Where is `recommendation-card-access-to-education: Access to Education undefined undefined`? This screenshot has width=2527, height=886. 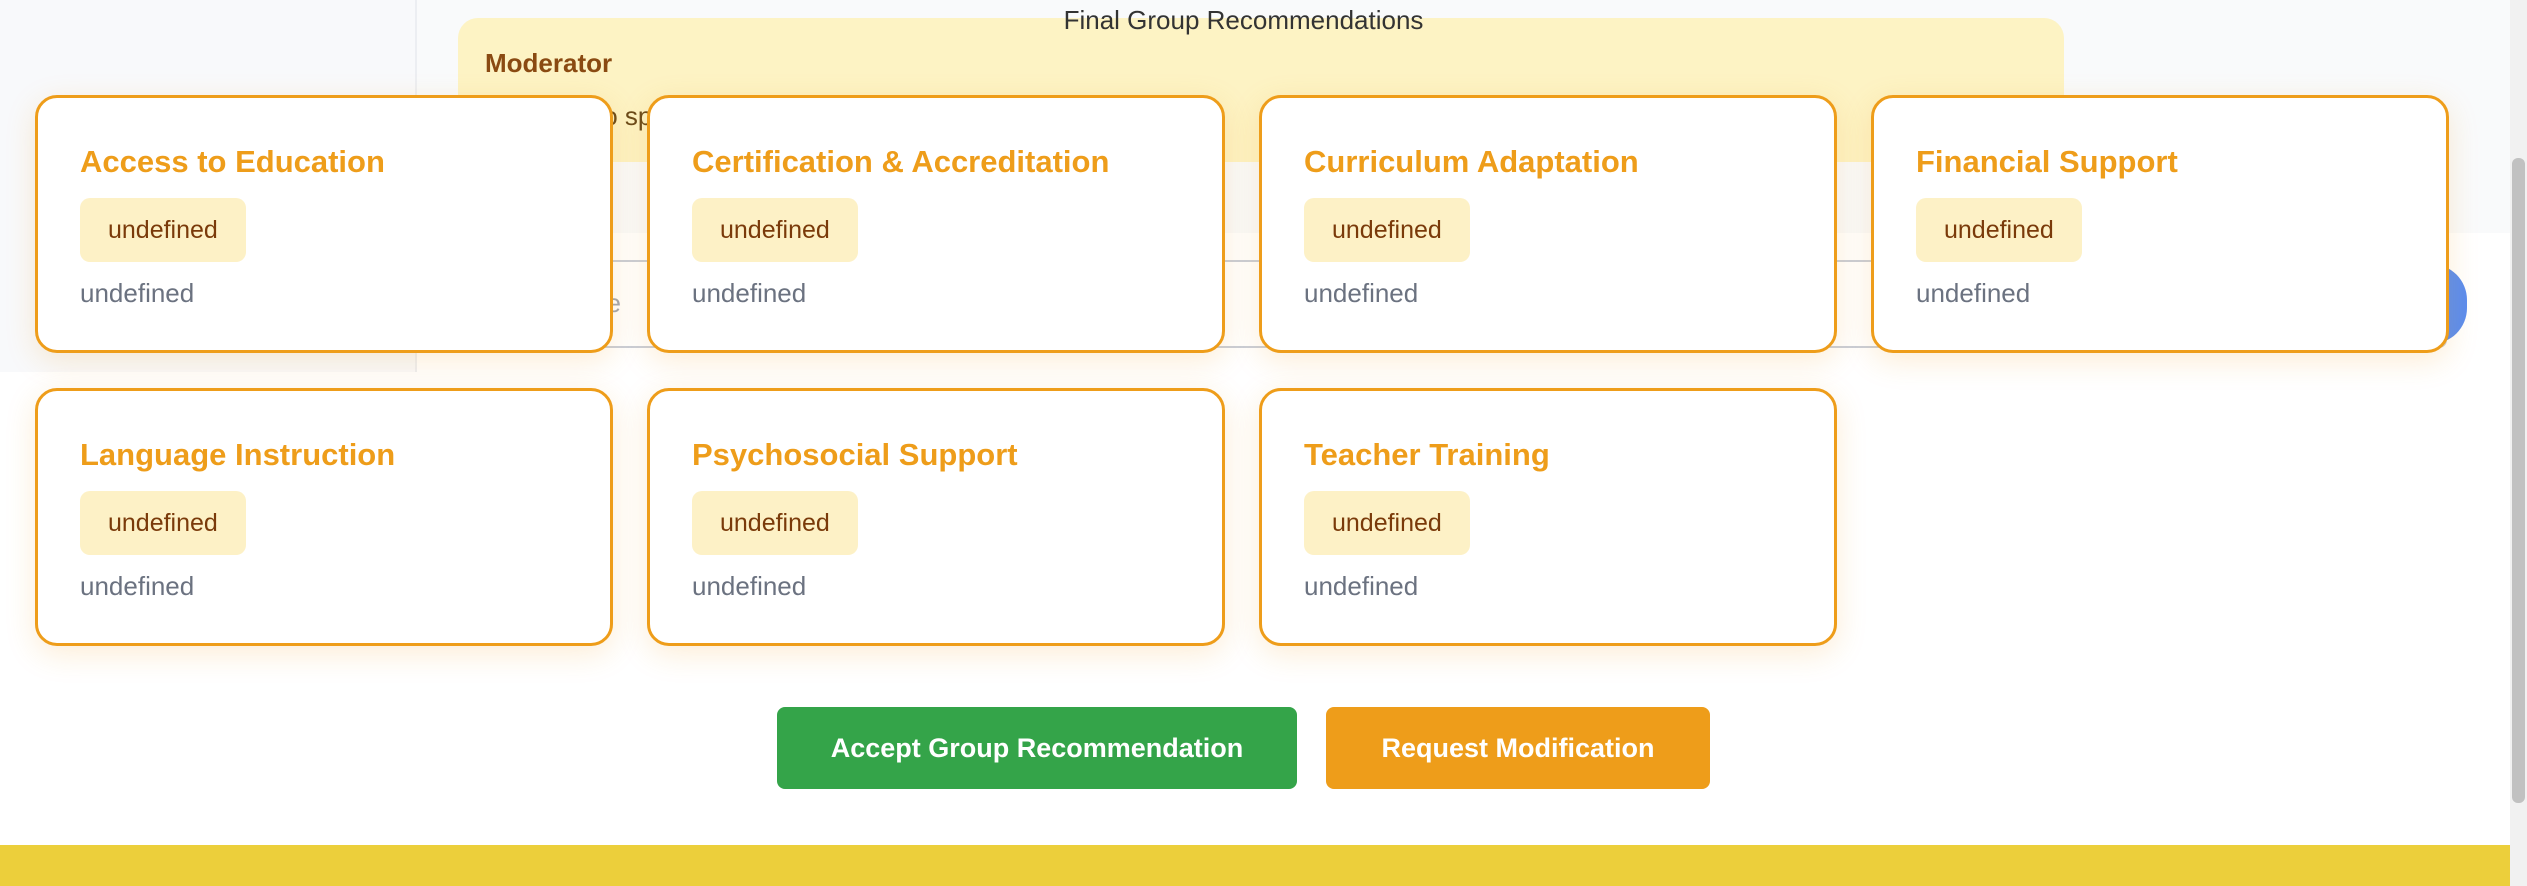
recommendation-card-access-to-education: Access to Education undefined undefined is located at coordinates (324, 224).